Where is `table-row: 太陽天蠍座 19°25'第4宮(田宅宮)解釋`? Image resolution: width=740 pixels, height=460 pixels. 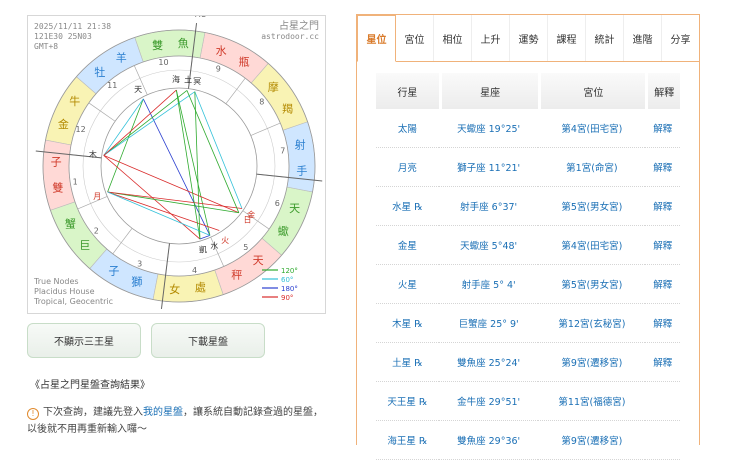
table-row: 太陽天蠍座 19°25'第4宮(田宅宮)解釋 is located at coordinates (528, 128).